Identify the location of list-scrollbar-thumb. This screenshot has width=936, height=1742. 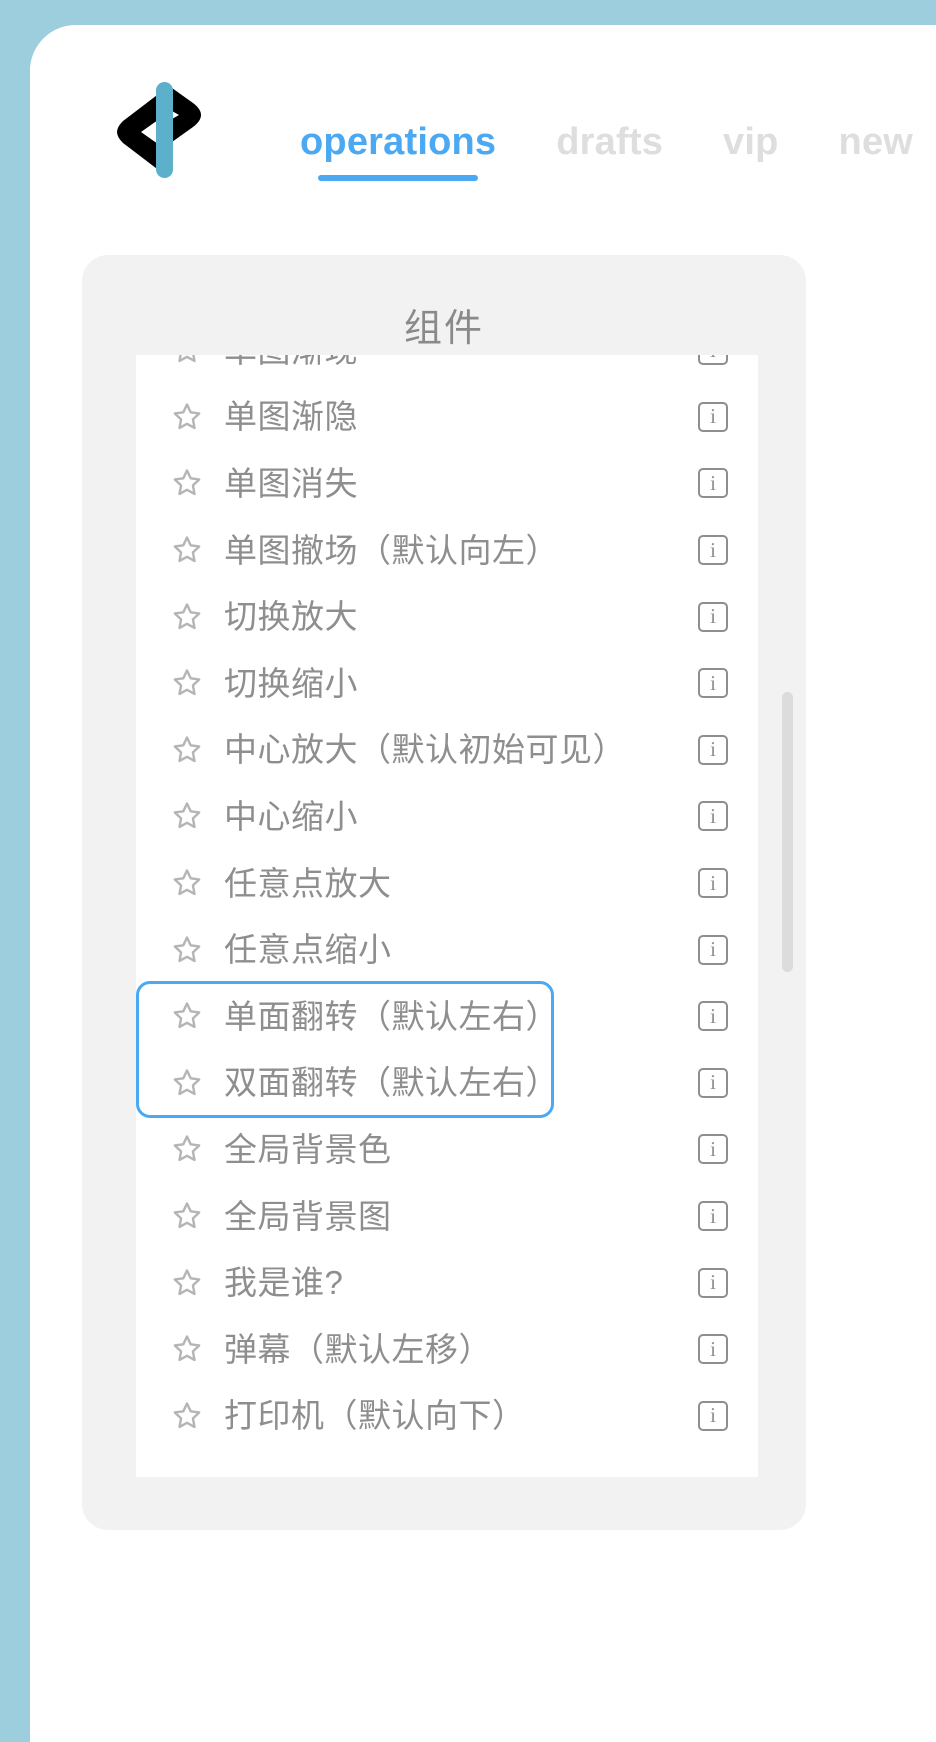
(787, 832).